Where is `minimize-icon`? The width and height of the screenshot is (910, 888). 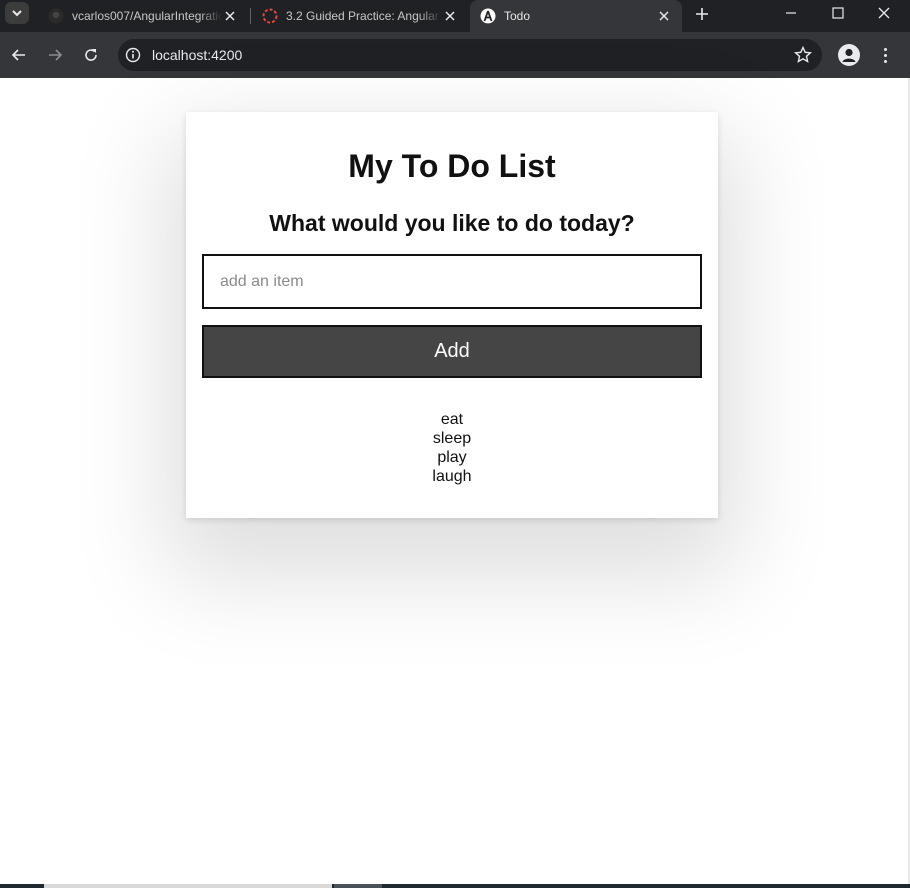
minimize-icon is located at coordinates (791, 13).